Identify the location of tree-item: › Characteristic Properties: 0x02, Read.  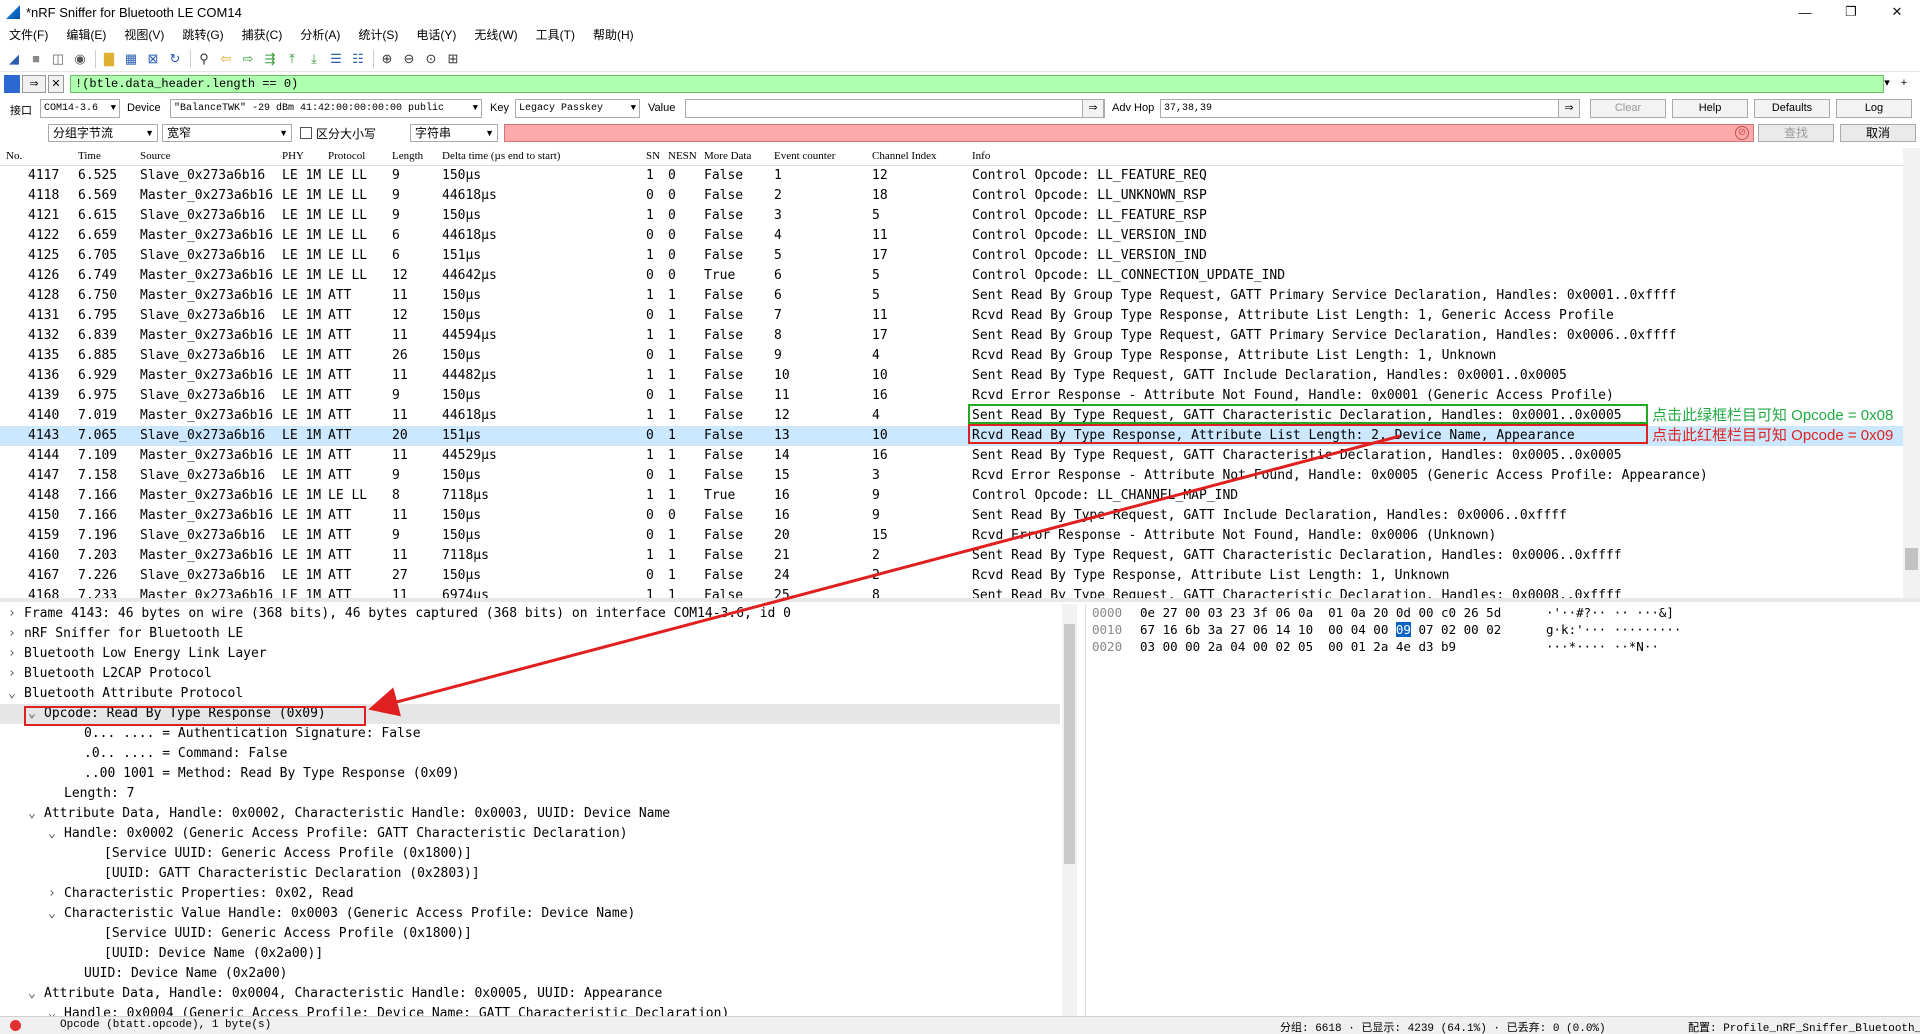
(530, 894).